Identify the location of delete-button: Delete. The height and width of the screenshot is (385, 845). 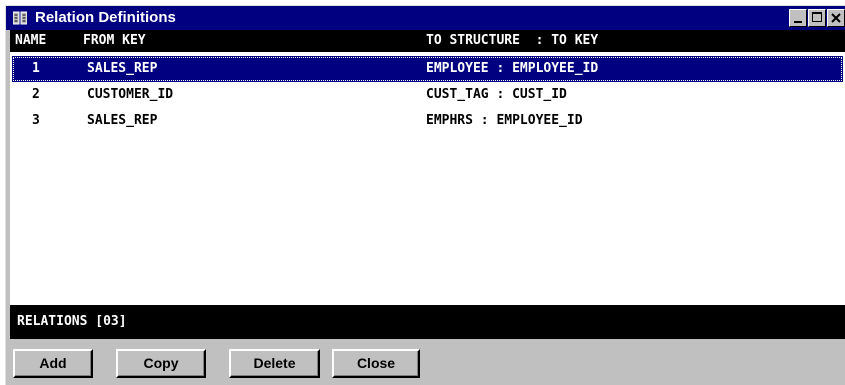
(274, 363).